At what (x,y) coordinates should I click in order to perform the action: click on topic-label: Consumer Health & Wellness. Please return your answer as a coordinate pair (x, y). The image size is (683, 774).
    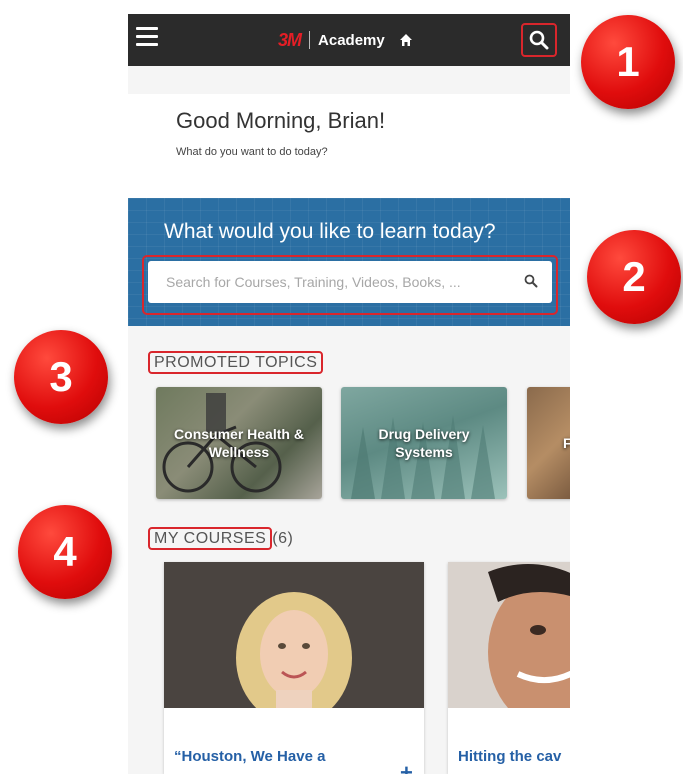
    Looking at the image, I should click on (239, 442).